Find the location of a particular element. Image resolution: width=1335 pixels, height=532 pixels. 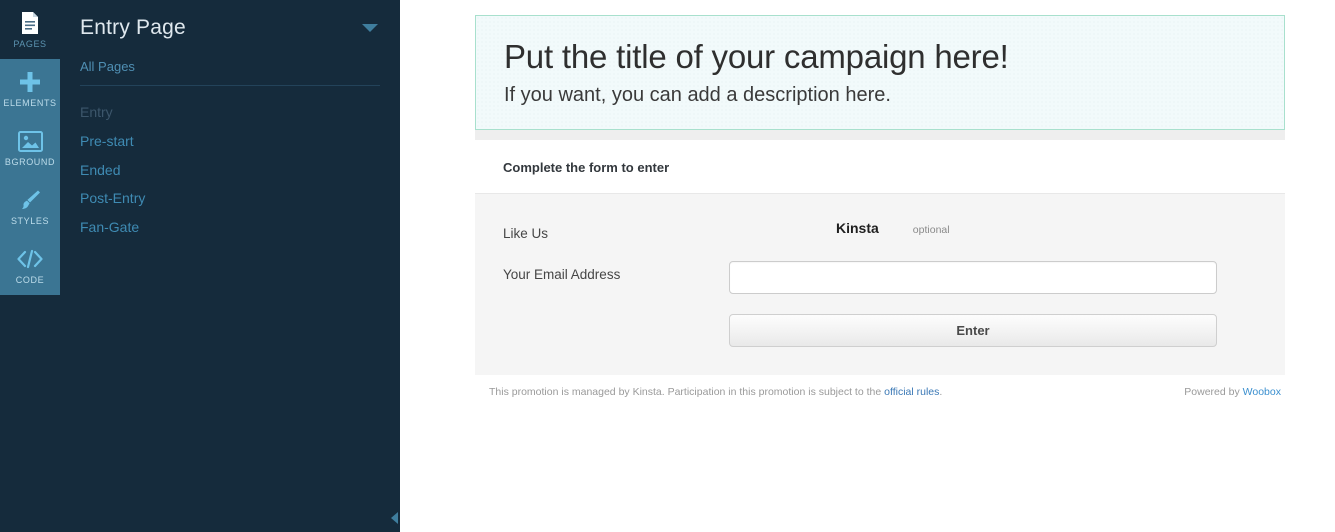

chevron-down-icon is located at coordinates (370, 28).